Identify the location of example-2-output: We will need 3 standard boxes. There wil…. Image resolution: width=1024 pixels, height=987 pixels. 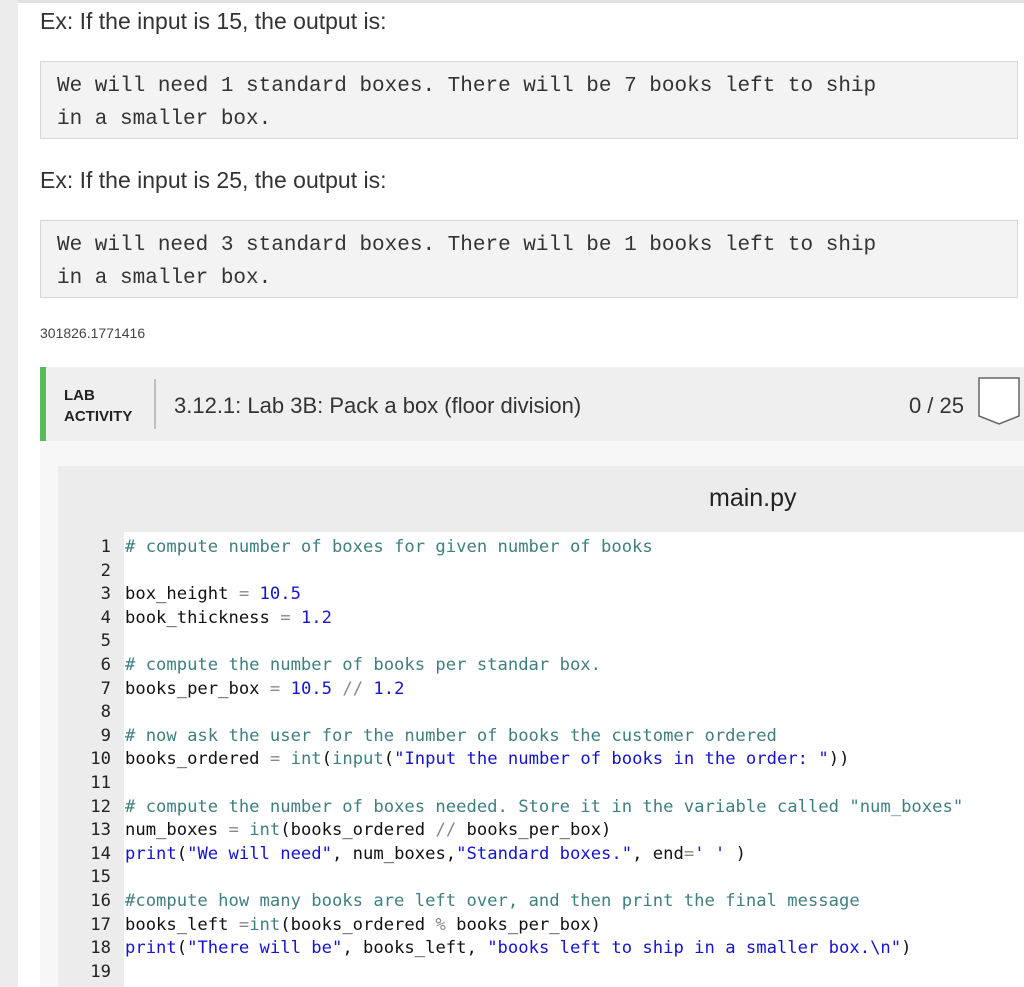
(529, 259).